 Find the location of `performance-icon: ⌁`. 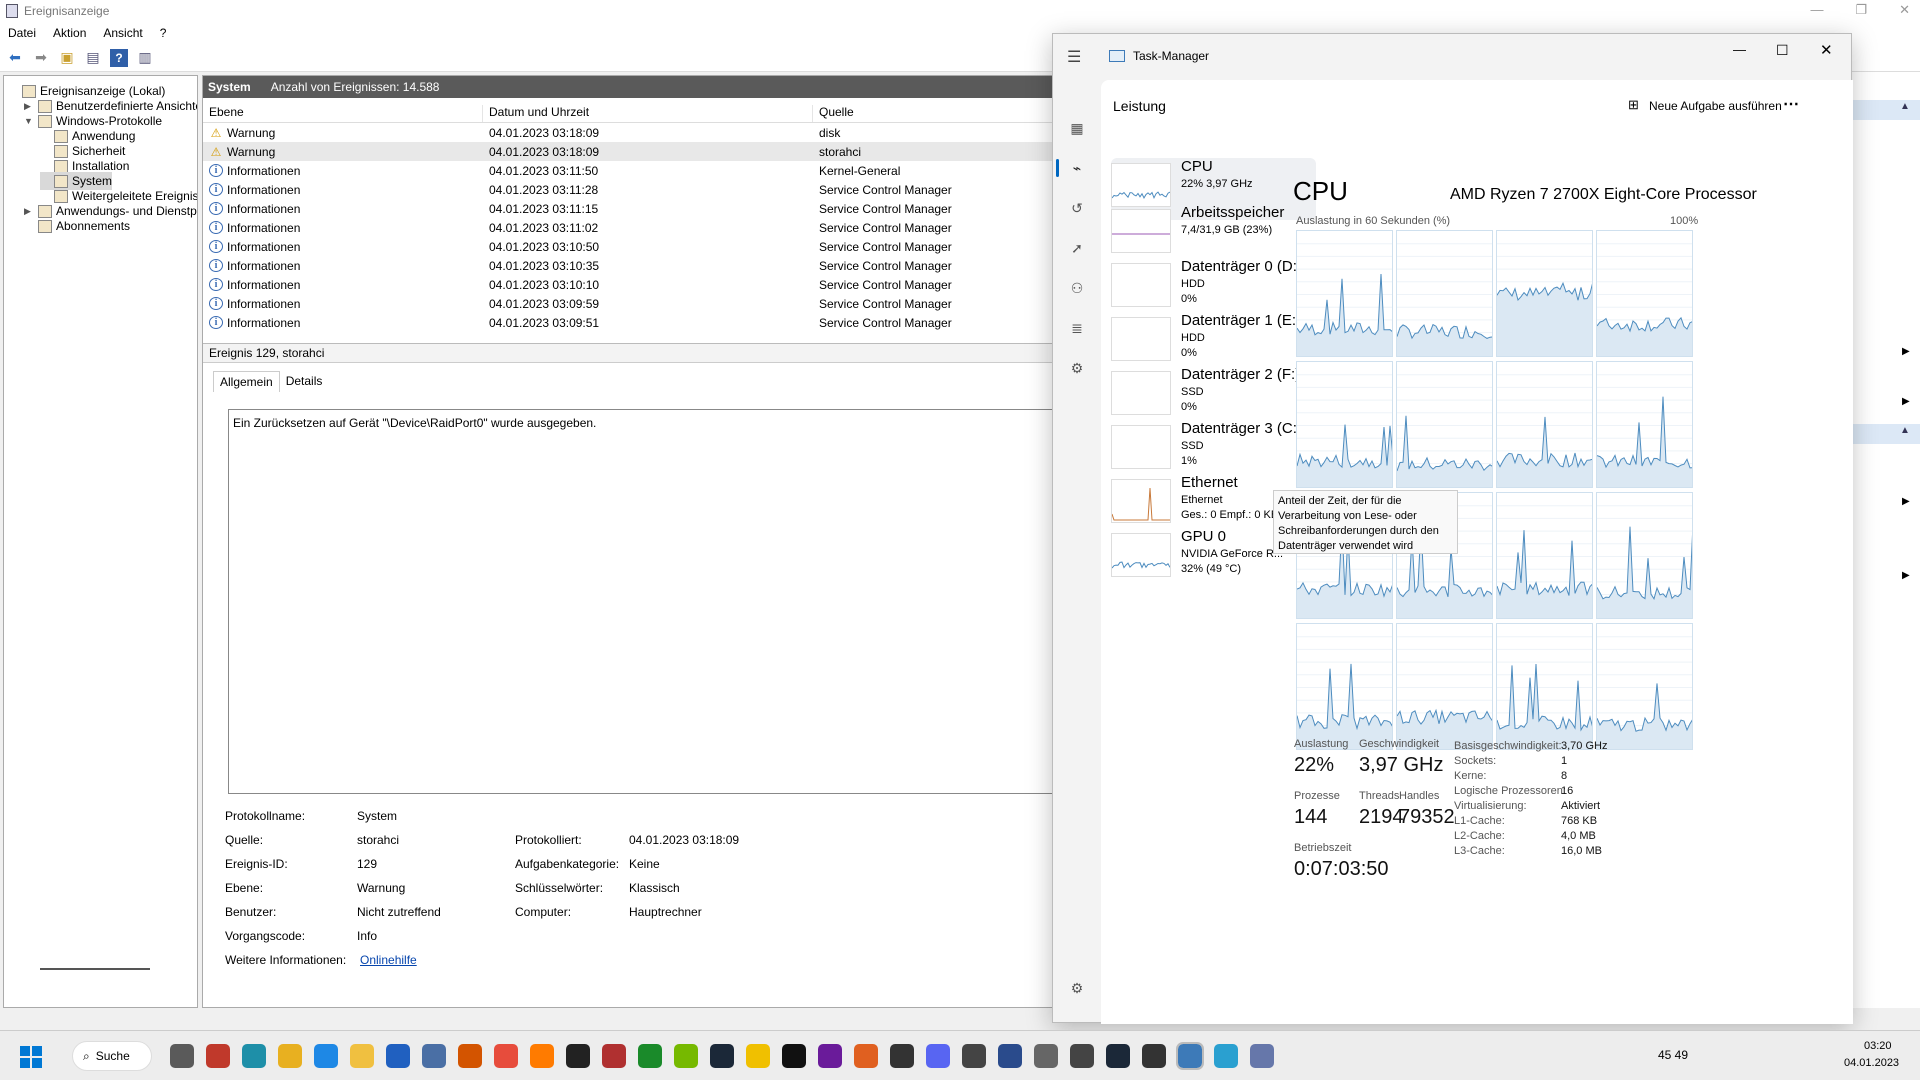

performance-icon: ⌁ is located at coordinates (1077, 168).